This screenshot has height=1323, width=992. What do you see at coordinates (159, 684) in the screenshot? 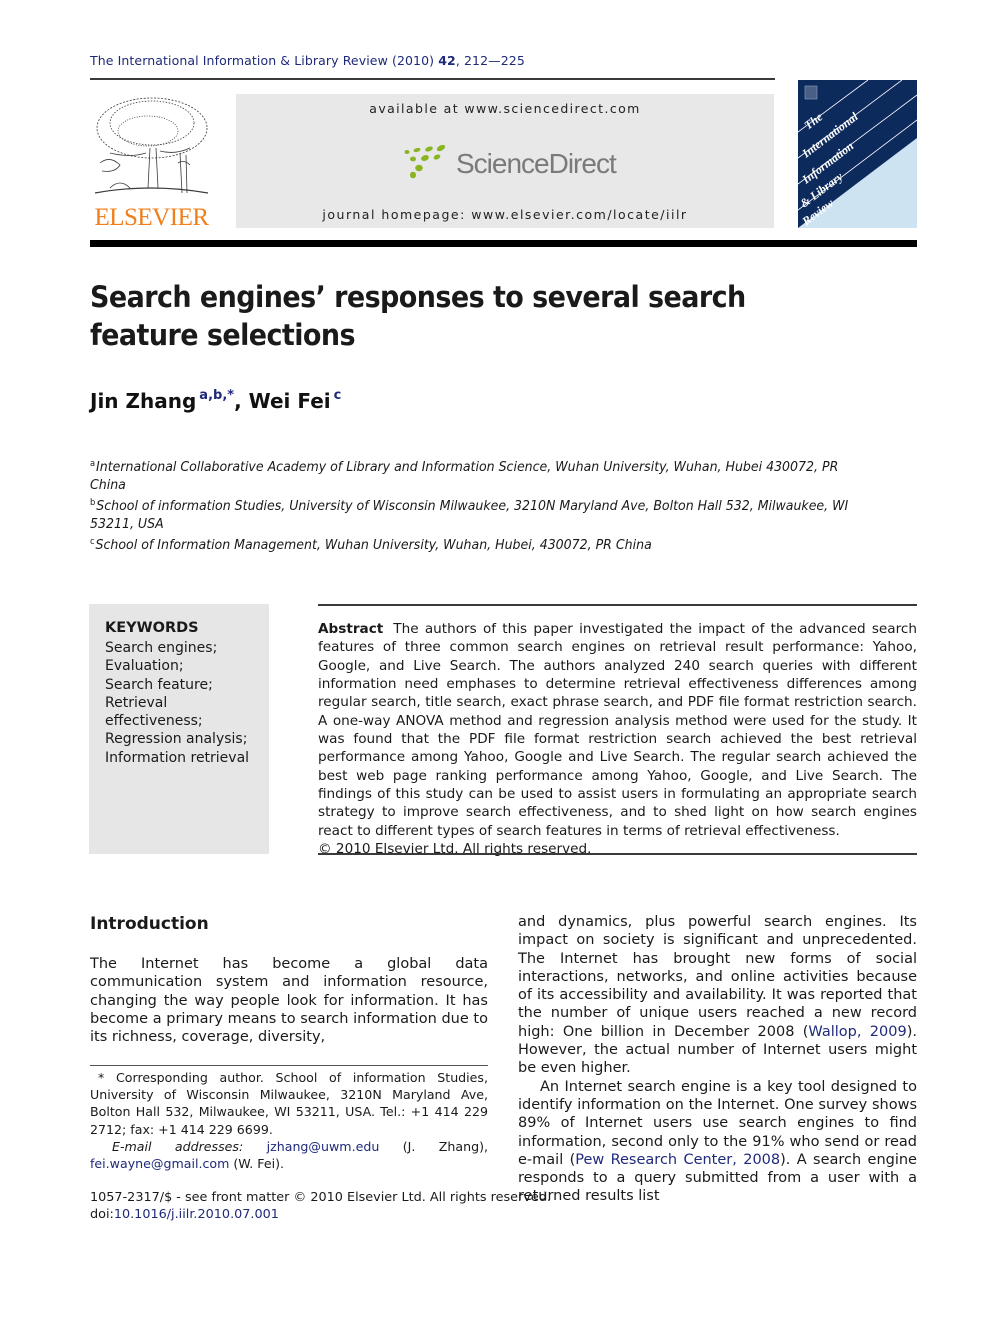
I see `keyword: Search feature;` at bounding box center [159, 684].